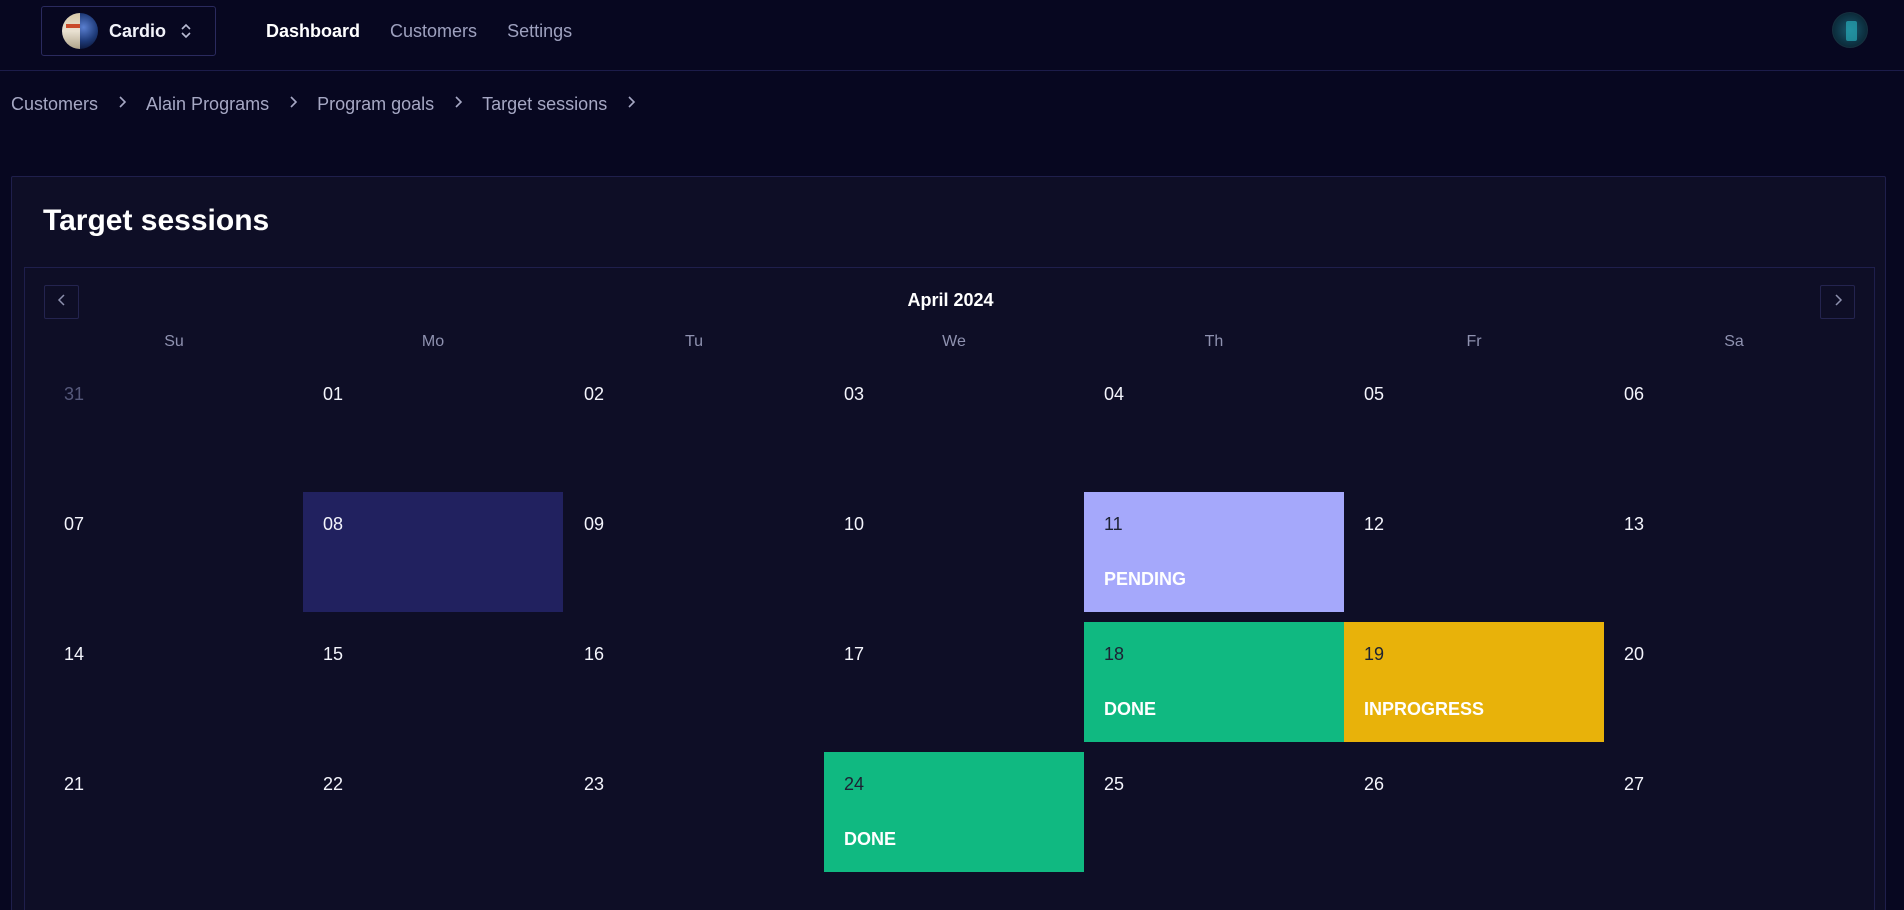 This screenshot has height=910, width=1904. I want to click on calendar-day: 27, so click(1734, 812).